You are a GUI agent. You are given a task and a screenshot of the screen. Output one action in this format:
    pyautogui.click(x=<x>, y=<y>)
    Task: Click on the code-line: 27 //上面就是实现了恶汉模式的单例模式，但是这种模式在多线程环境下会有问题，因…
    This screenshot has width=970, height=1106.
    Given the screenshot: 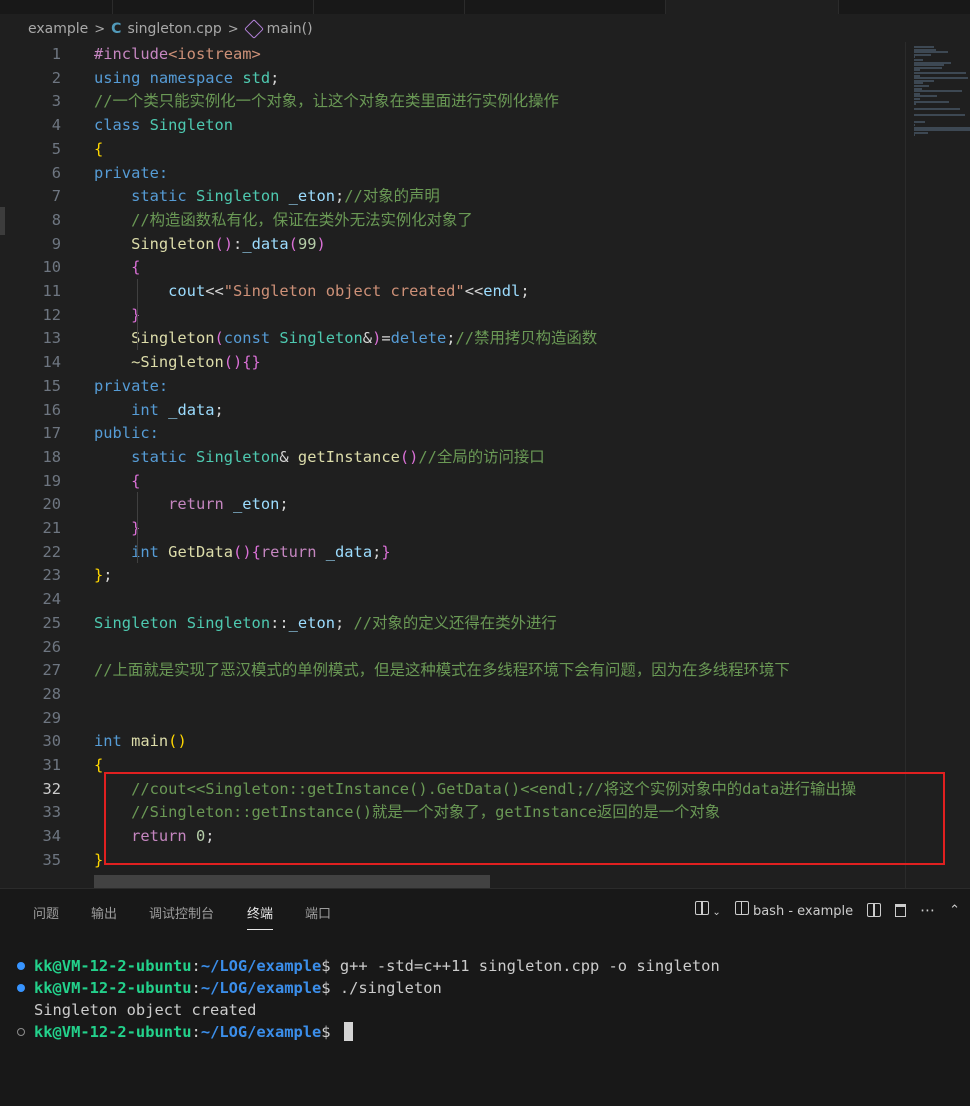 What is the action you would take?
    pyautogui.click(x=452, y=670)
    